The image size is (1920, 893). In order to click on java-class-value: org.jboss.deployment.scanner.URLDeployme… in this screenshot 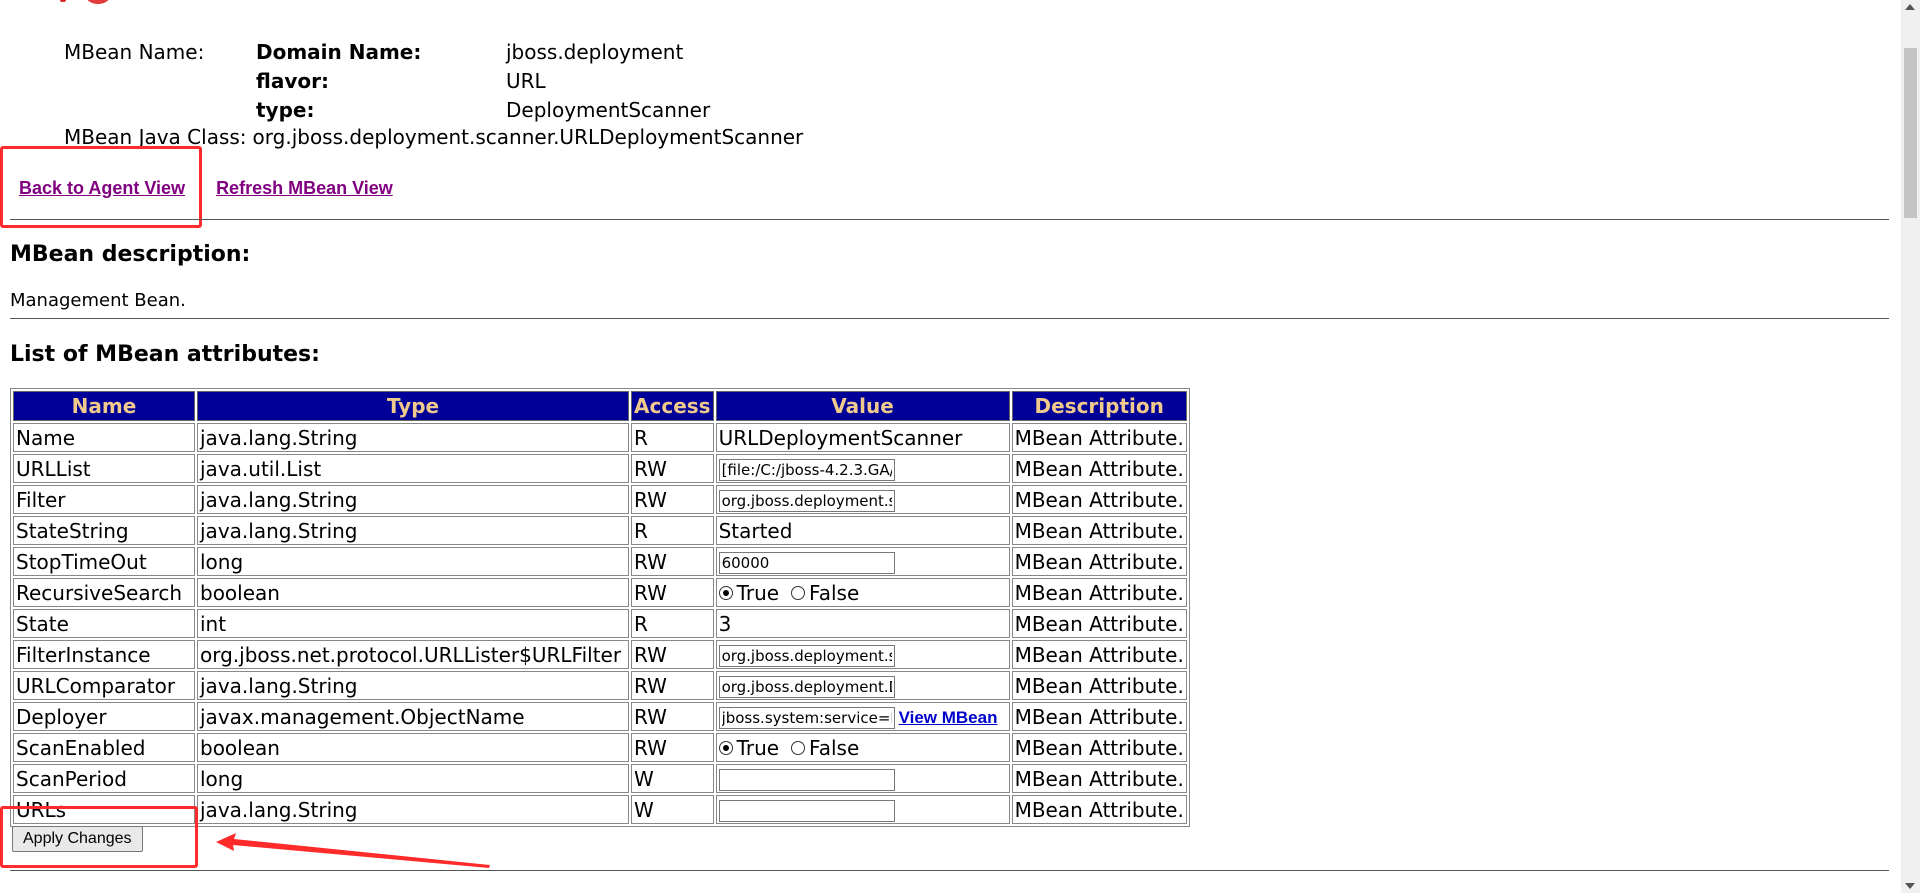, I will do `click(528, 137)`.